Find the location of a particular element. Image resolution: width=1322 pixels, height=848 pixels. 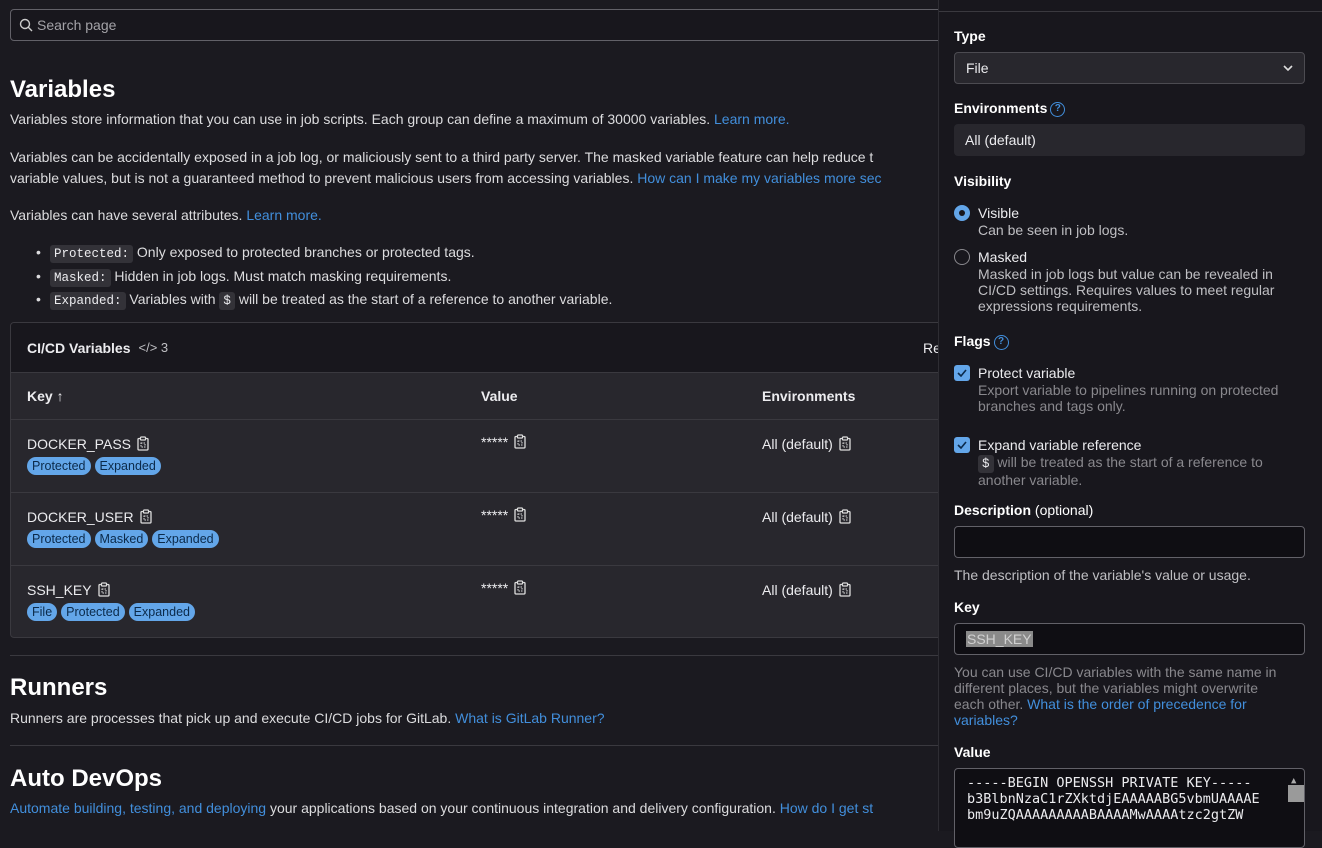

flags-label: Flags? is located at coordinates (981, 341).